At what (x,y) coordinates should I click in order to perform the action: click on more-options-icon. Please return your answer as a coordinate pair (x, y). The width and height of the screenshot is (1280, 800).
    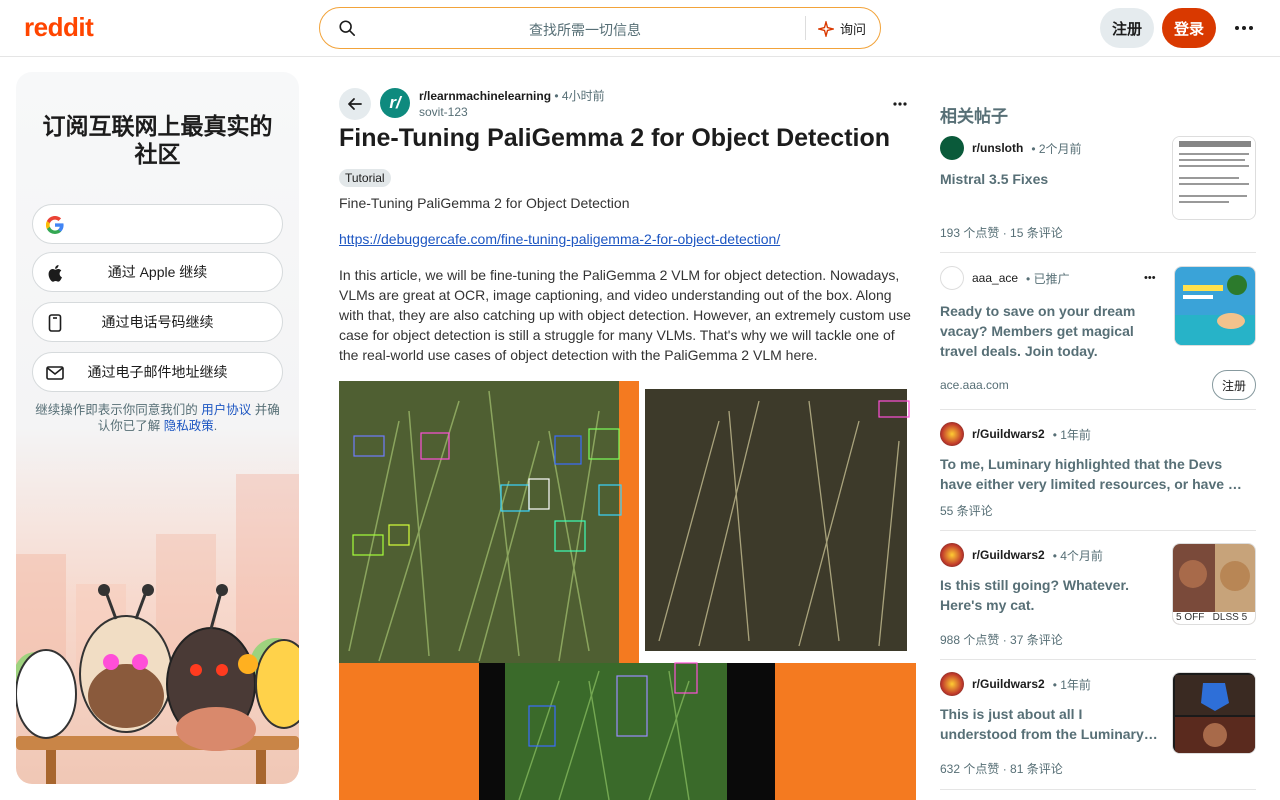
    Looking at the image, I should click on (1244, 28).